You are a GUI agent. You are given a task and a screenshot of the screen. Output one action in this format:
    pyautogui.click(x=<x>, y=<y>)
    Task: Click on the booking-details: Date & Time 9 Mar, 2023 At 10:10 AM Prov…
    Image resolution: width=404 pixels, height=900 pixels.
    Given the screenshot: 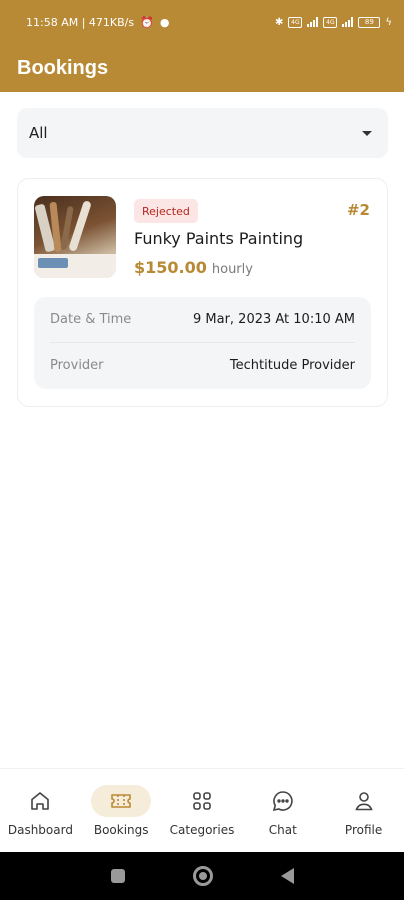 What is the action you would take?
    pyautogui.click(x=202, y=343)
    